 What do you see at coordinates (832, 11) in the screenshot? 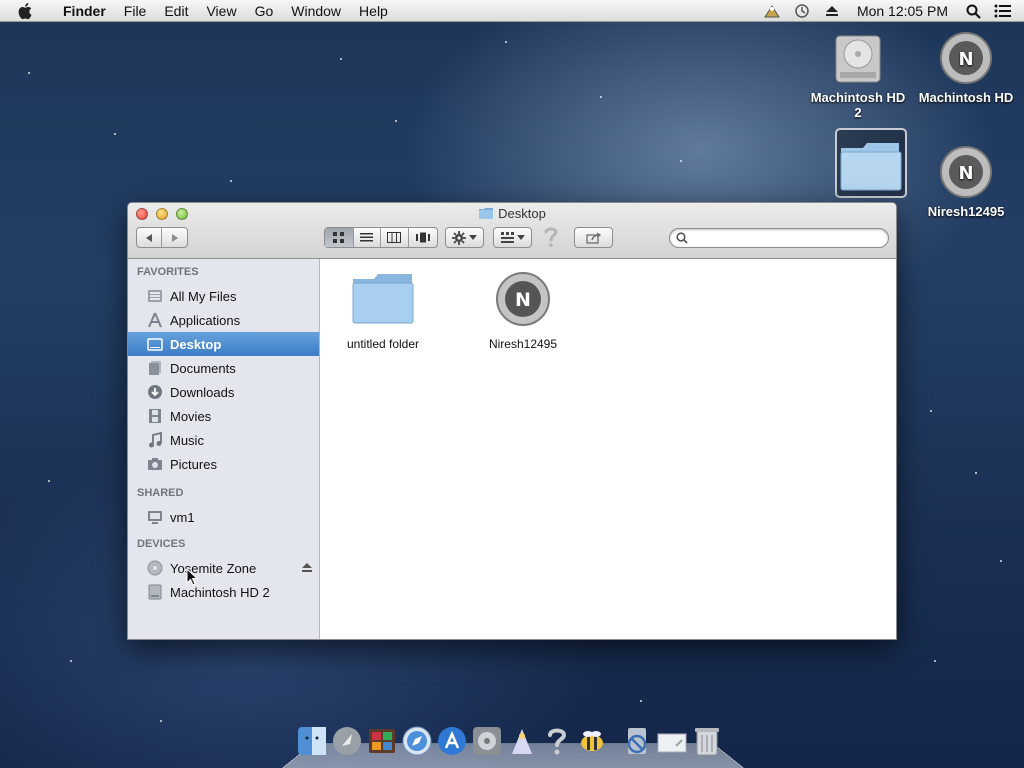
I see `eject-menu-icon` at bounding box center [832, 11].